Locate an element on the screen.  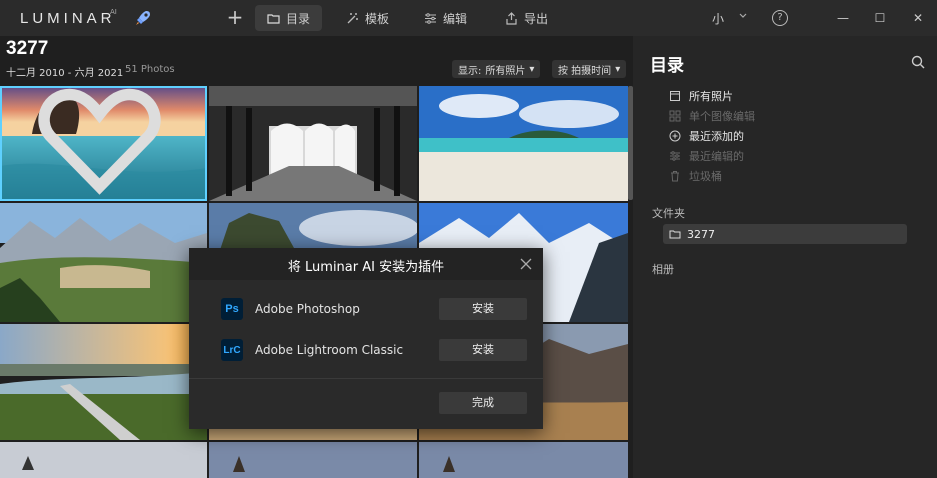
zoom-size-label: 小 is located at coordinates (718, 18).